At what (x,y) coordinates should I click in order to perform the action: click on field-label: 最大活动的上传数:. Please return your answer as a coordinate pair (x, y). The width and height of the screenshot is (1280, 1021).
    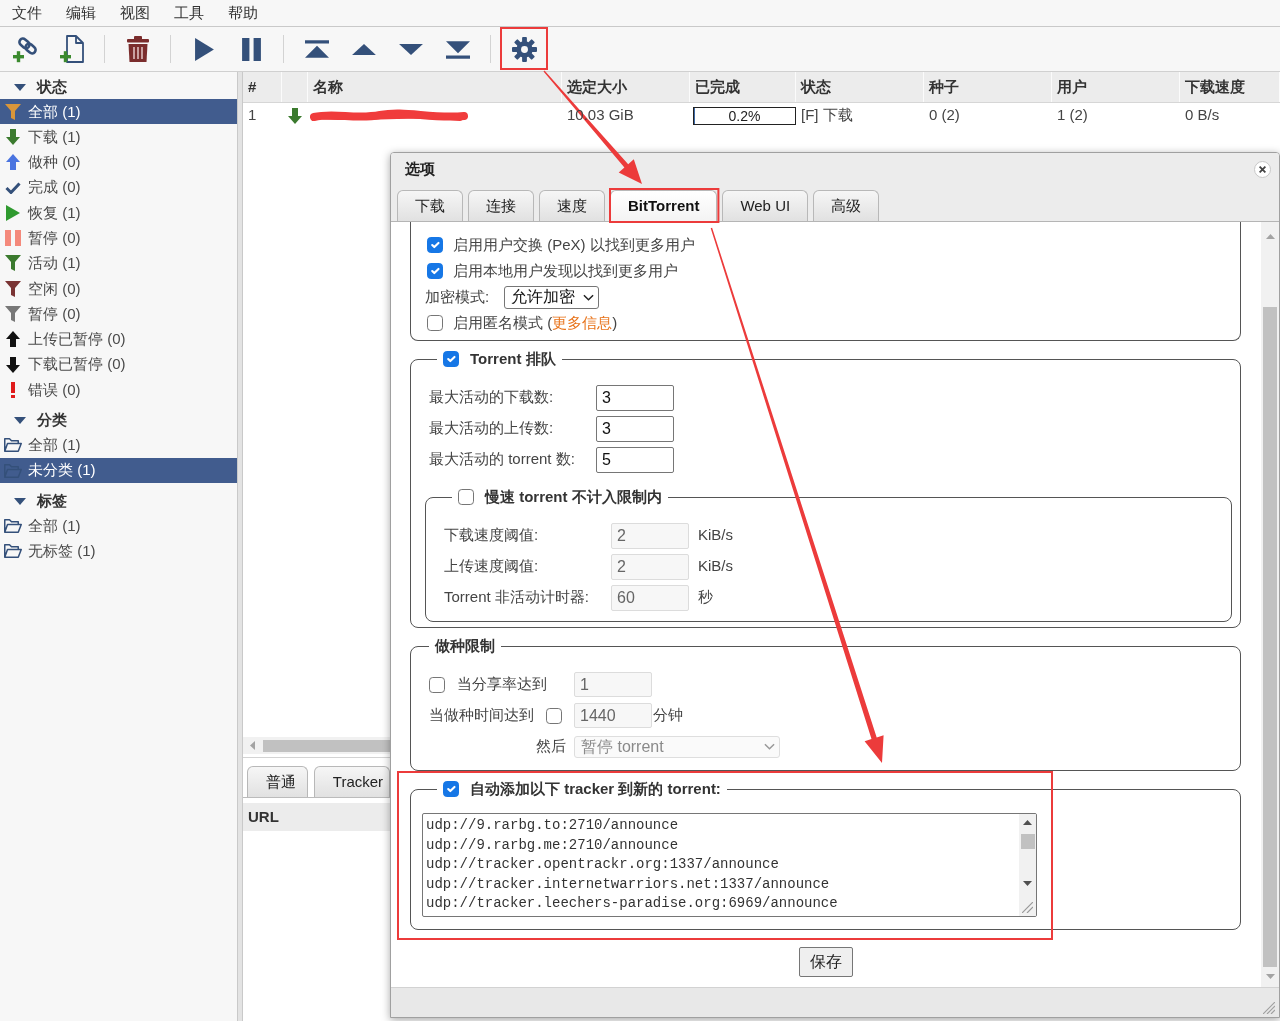
    Looking at the image, I should click on (492, 428).